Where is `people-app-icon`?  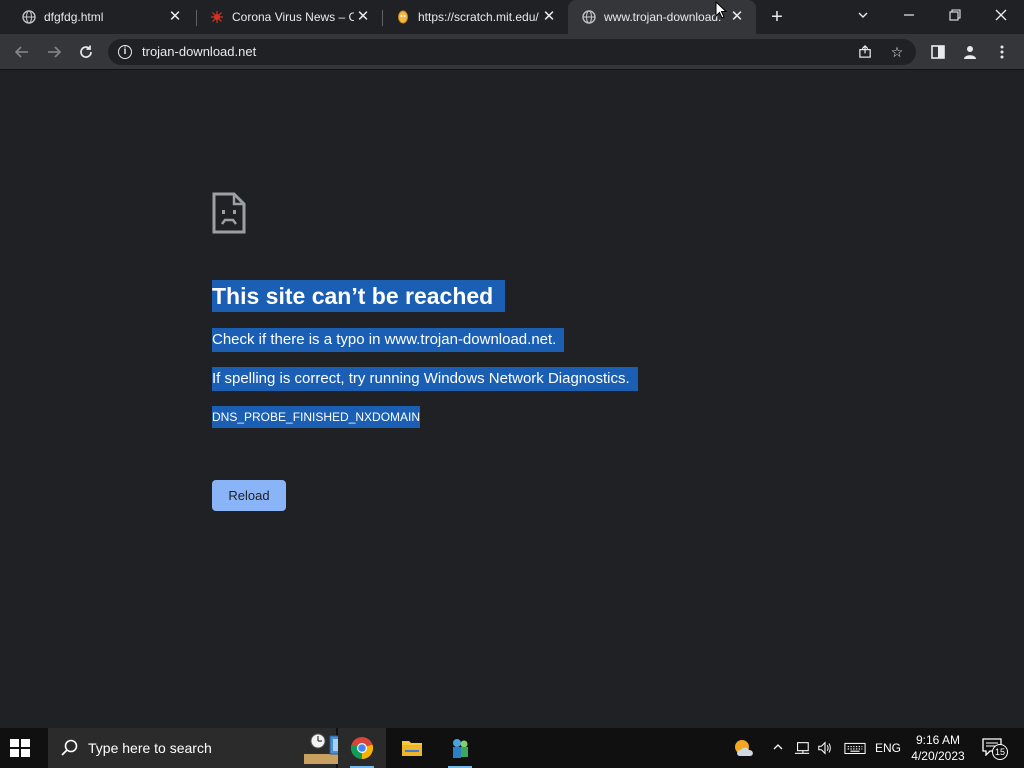
people-app-icon is located at coordinates (460, 748).